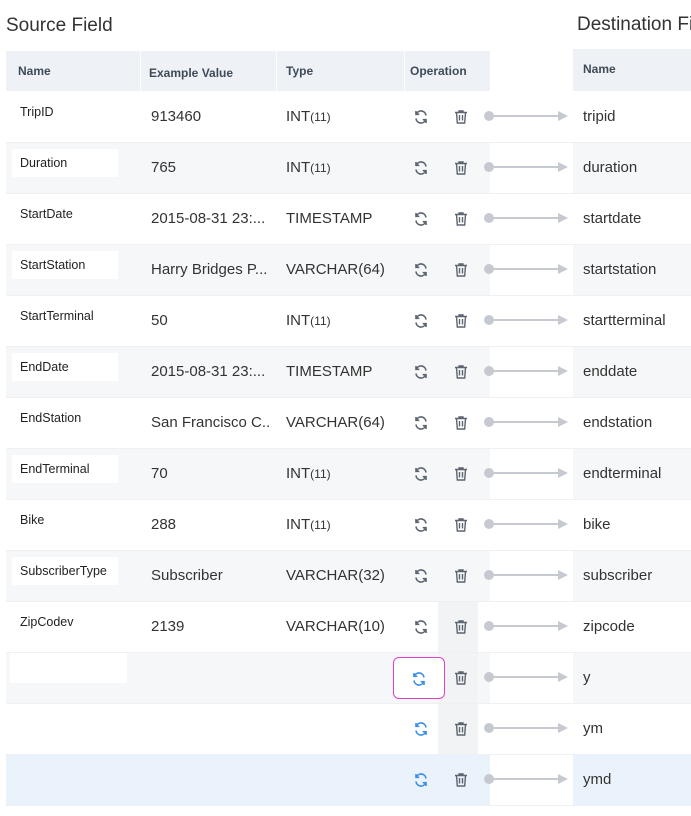 Image resolution: width=691 pixels, height=816 pixels. I want to click on source-name-cell: EndTerminal, so click(65, 469).